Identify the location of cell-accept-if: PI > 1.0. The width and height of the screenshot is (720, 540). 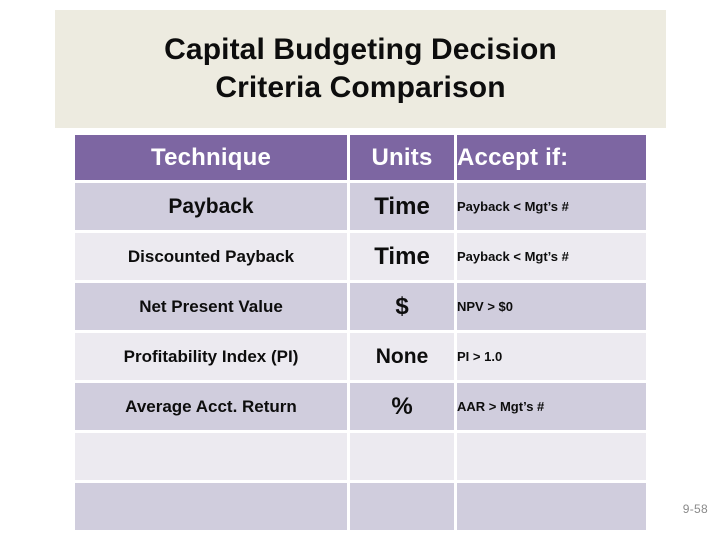
(551, 356).